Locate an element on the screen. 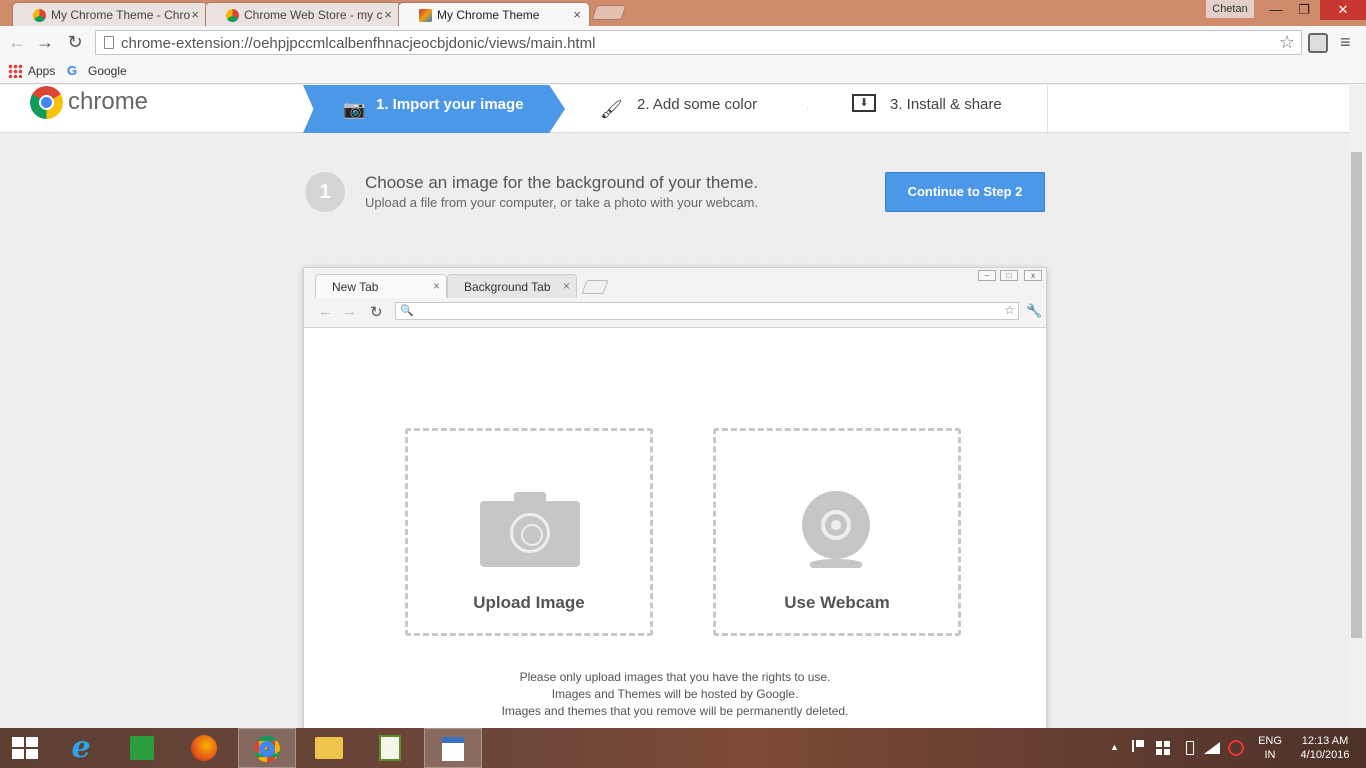  preview-new-tab-icon is located at coordinates (595, 287).